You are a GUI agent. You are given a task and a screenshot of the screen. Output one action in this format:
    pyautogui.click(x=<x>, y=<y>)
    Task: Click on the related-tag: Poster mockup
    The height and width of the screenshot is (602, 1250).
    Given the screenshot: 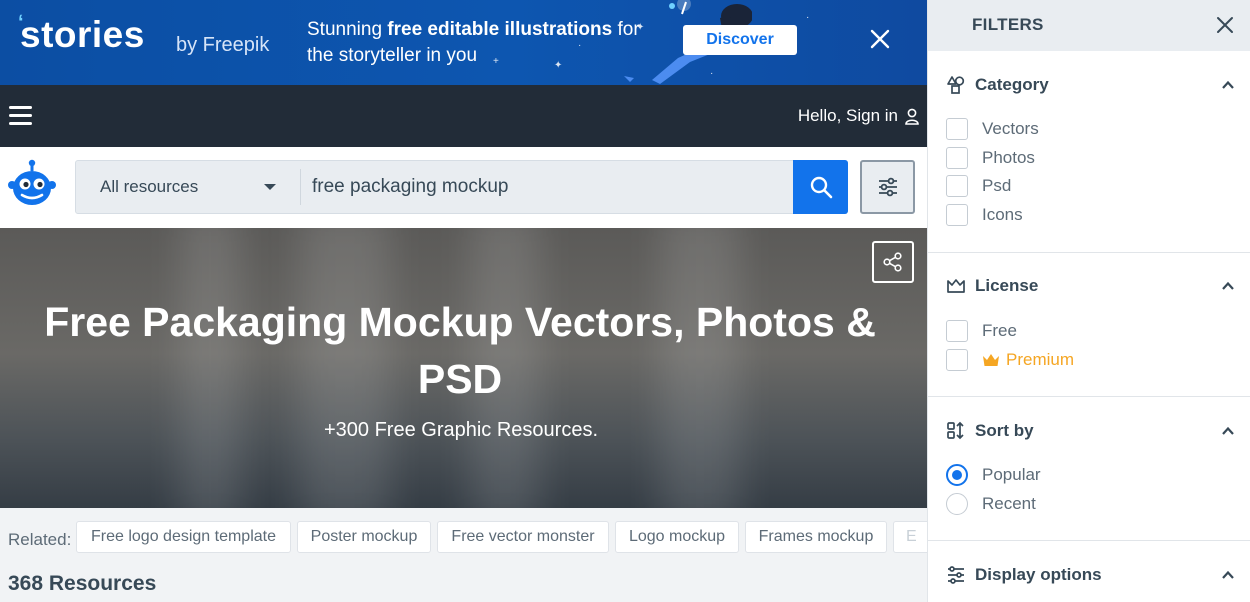 What is the action you would take?
    pyautogui.click(x=364, y=537)
    